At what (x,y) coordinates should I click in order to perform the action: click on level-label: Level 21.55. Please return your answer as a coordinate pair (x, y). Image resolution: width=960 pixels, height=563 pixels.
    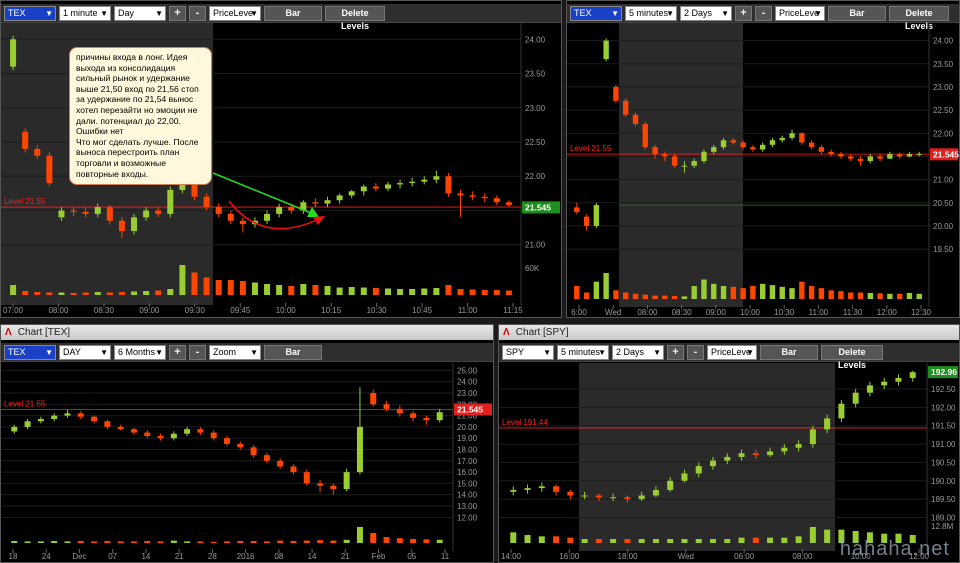
    Looking at the image, I should click on (591, 148).